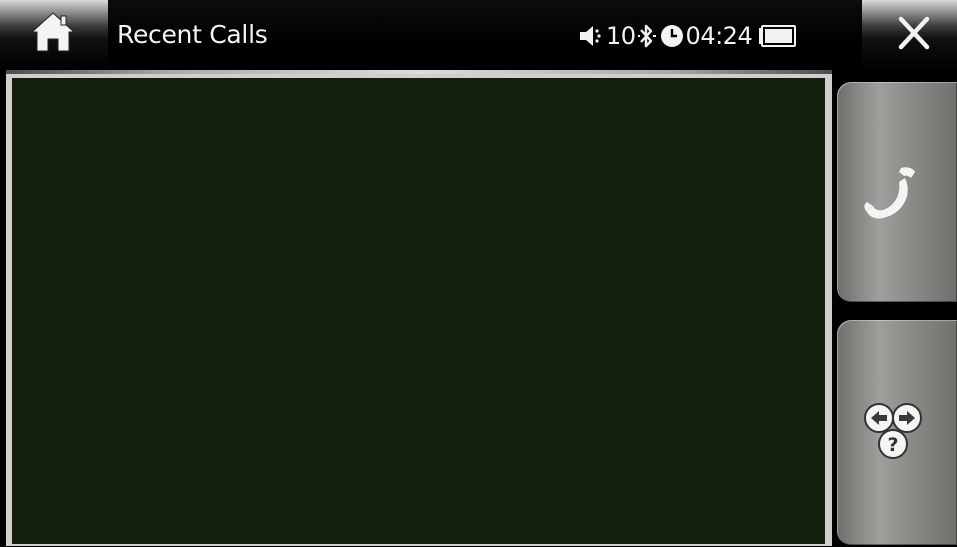 This screenshot has height=547, width=957. Describe the element at coordinates (192, 34) in the screenshot. I see `page-title: Recent Calls` at that location.